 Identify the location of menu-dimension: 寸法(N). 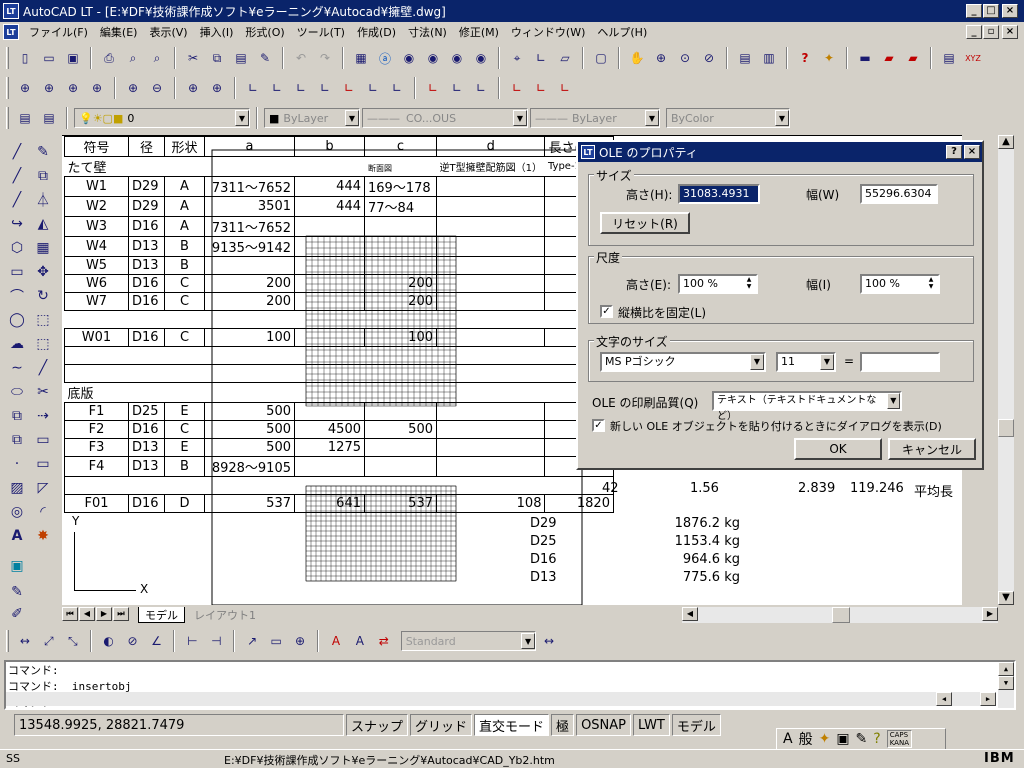
(427, 32).